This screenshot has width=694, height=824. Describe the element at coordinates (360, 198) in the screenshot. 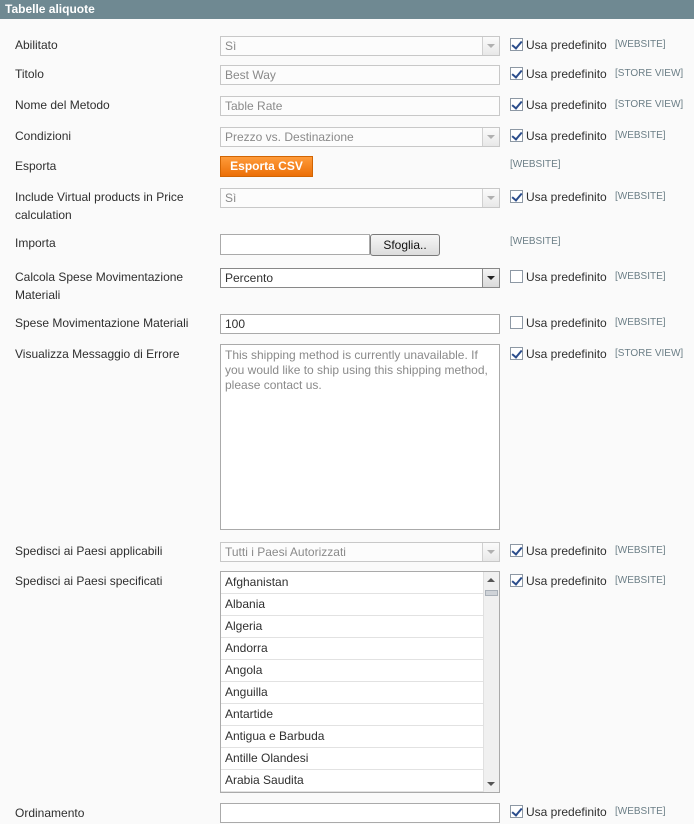

I see `virtual-products-select: Sì` at that location.